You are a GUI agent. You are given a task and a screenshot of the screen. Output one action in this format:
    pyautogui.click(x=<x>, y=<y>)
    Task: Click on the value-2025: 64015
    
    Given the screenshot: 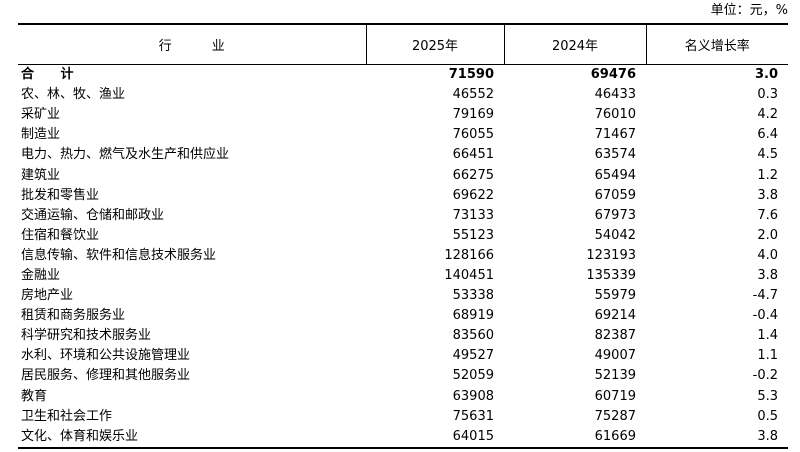 What is the action you would take?
    pyautogui.click(x=435, y=437)
    